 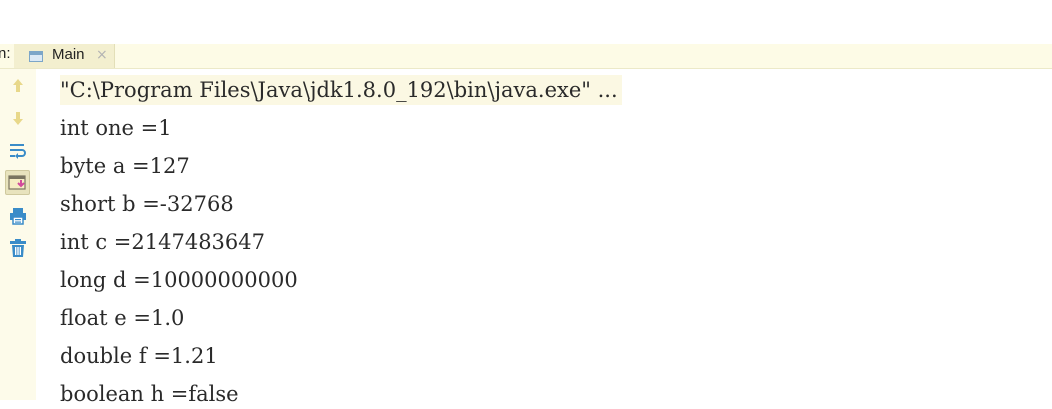 I want to click on down-arrow-button, so click(x=17, y=117).